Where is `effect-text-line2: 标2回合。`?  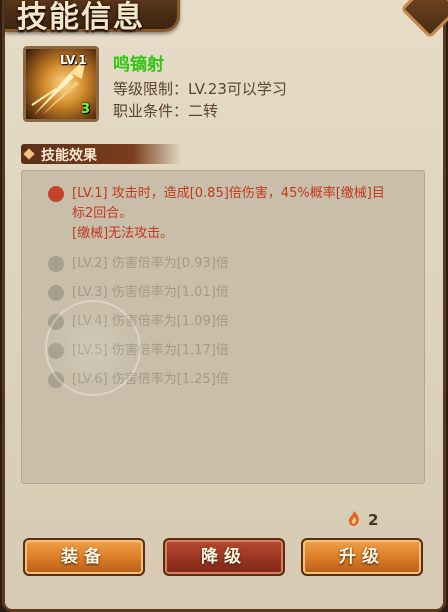 effect-text-line2: 标2回合。 is located at coordinates (102, 213).